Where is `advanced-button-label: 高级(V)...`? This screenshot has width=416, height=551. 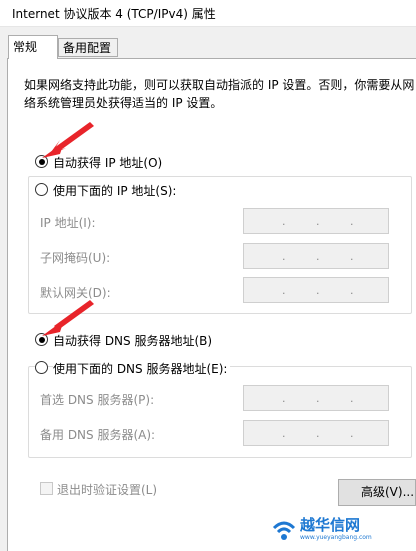
advanced-button-label: 高级(V)... is located at coordinates (388, 492).